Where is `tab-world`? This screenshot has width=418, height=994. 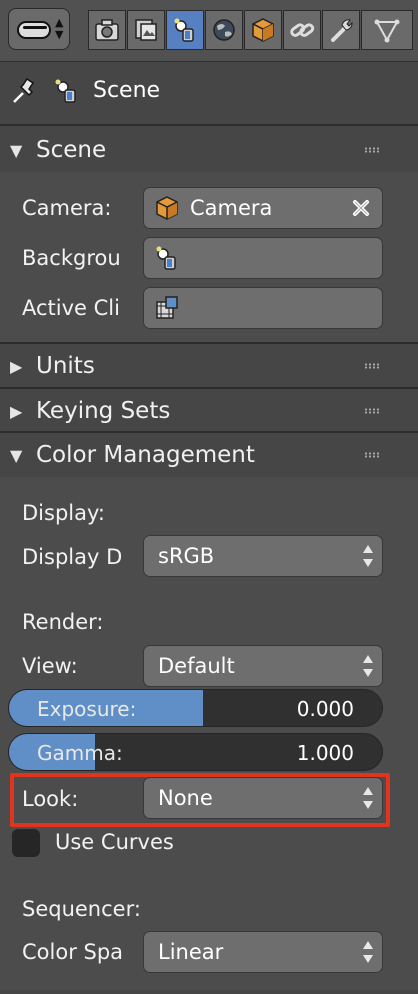
tab-world is located at coordinates (224, 30).